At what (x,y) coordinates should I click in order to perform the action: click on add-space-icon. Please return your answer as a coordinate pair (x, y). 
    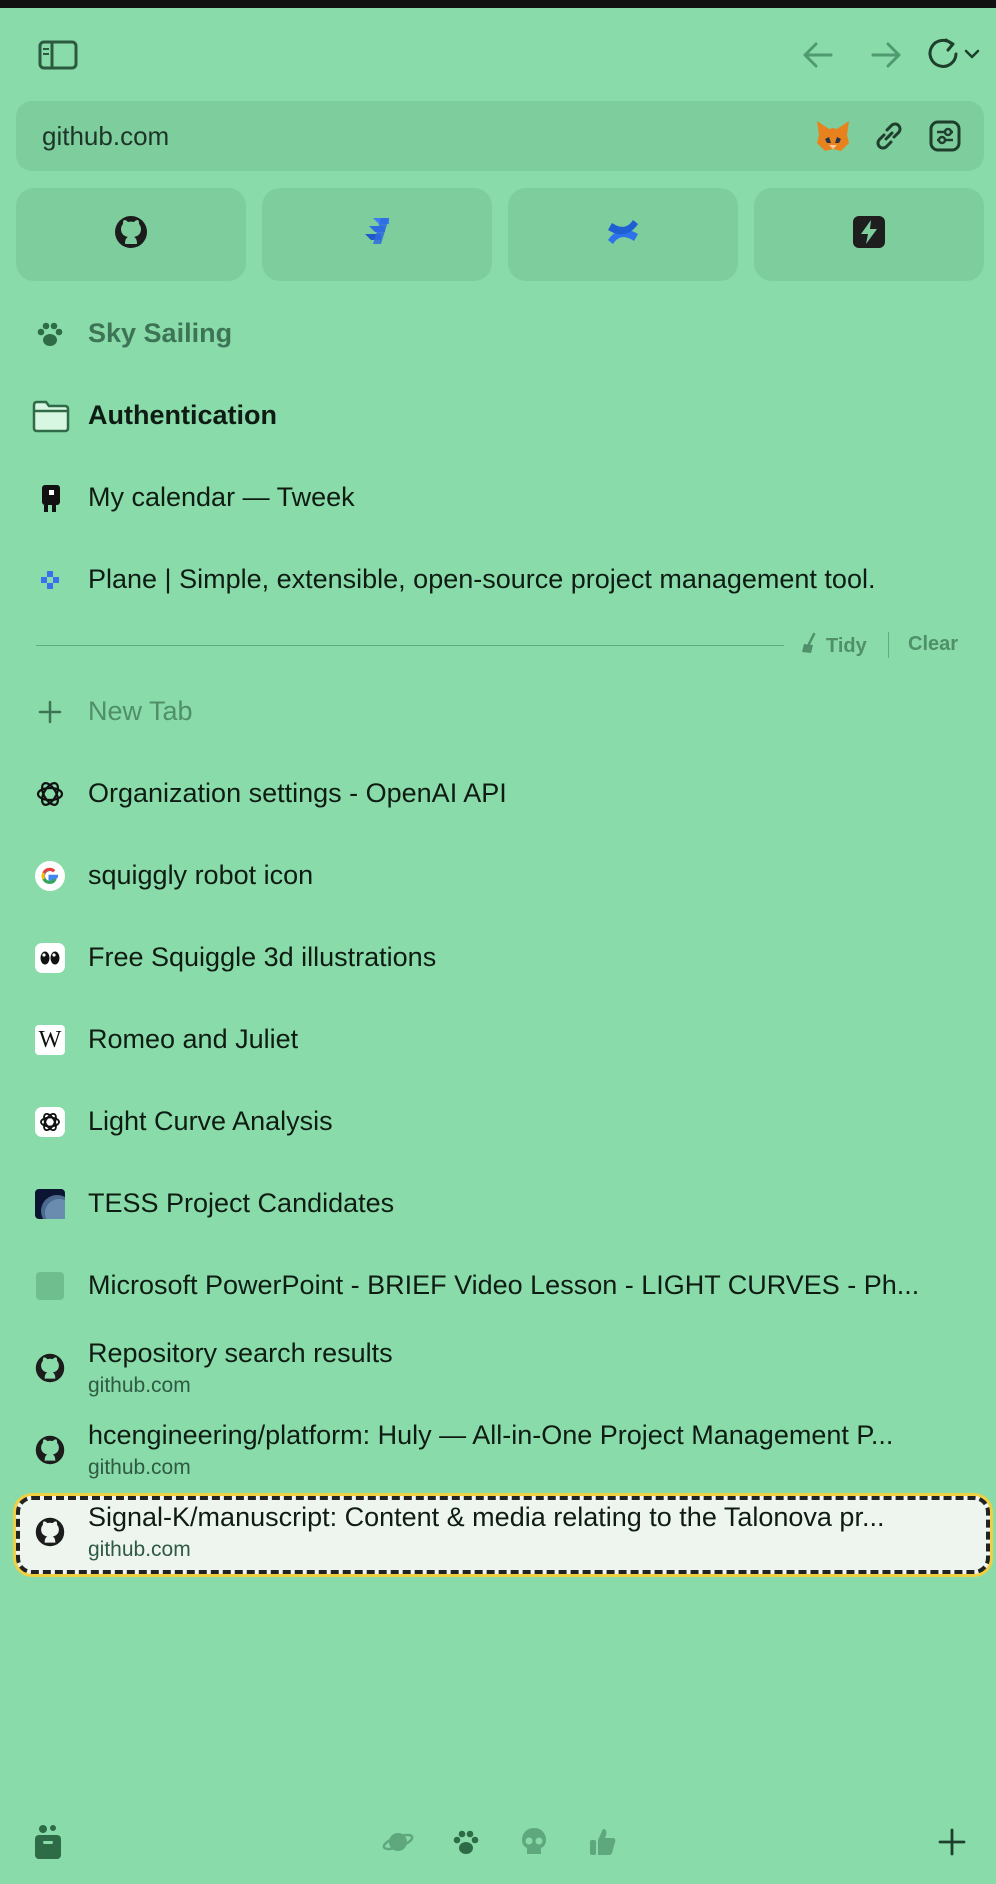
    Looking at the image, I should click on (952, 1842).